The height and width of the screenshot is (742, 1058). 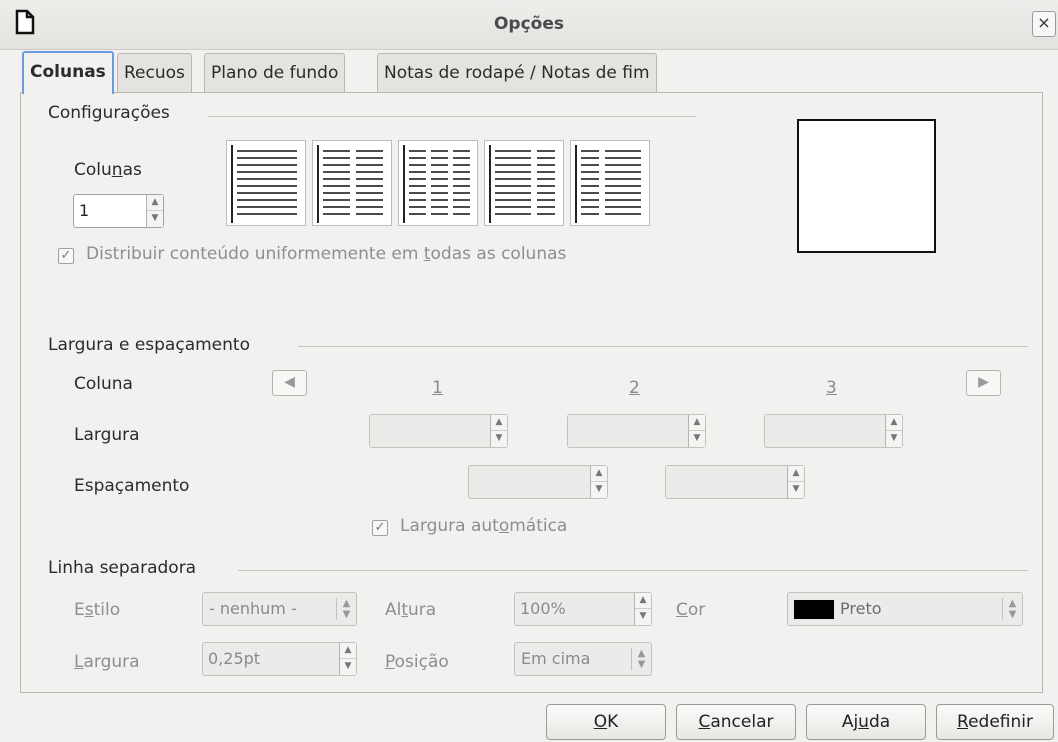 What do you see at coordinates (107, 662) in the screenshot?
I see `line-width-label: Largura` at bounding box center [107, 662].